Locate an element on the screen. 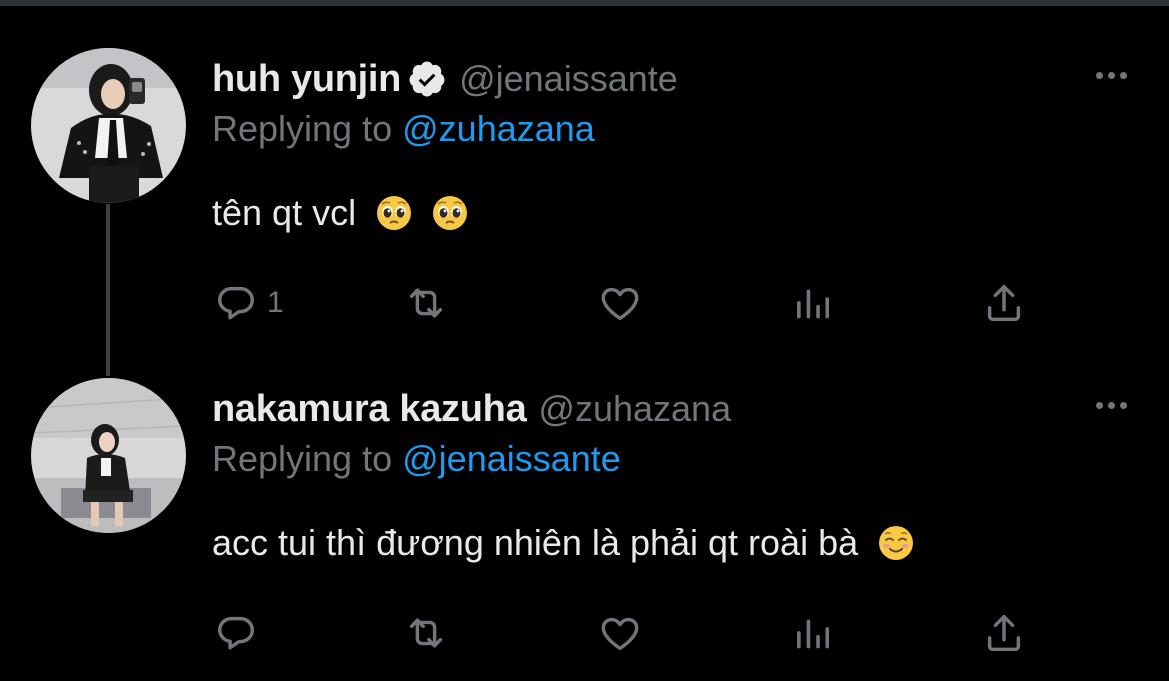 Image resolution: width=1169 pixels, height=681 pixels. replying-to: Replying to @zuhazana is located at coordinates (403, 129).